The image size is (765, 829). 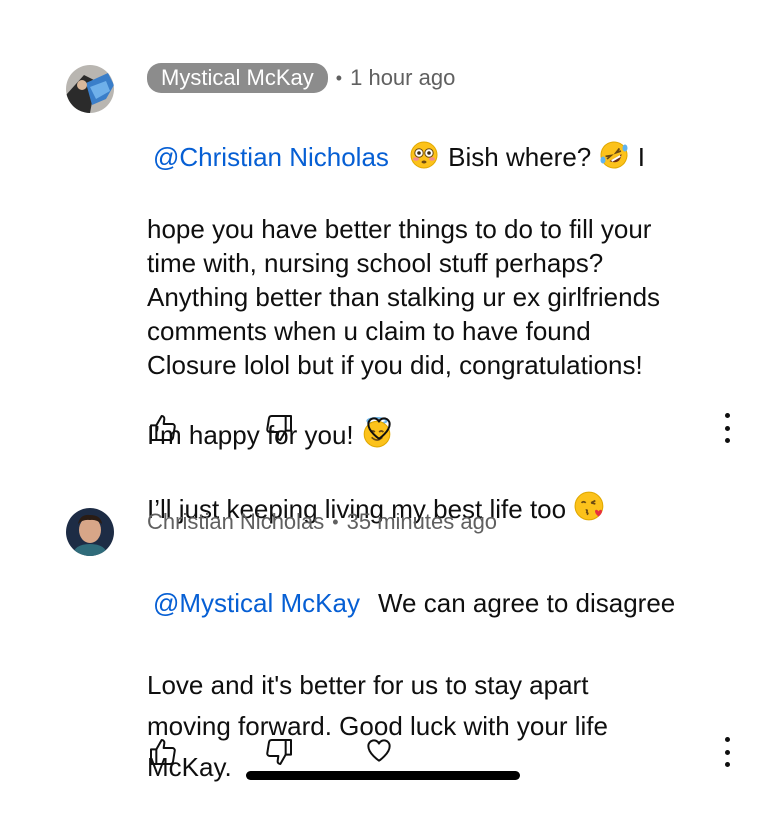 What do you see at coordinates (424, 159) in the screenshot?
I see `flushed-face-icon` at bounding box center [424, 159].